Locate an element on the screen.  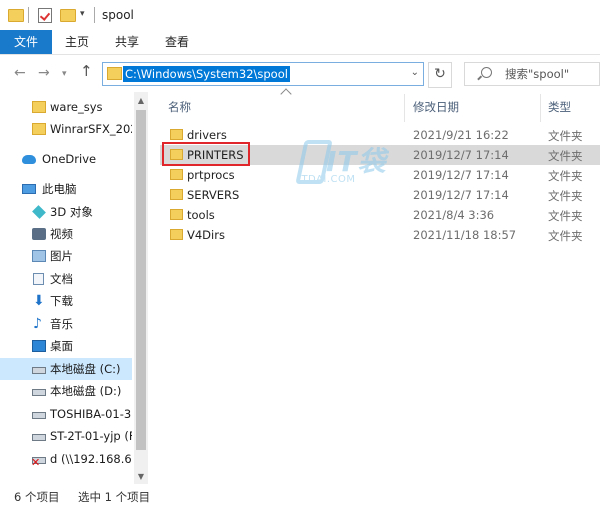
column-header-date: 修改日期 is located at coordinates (436, 107).